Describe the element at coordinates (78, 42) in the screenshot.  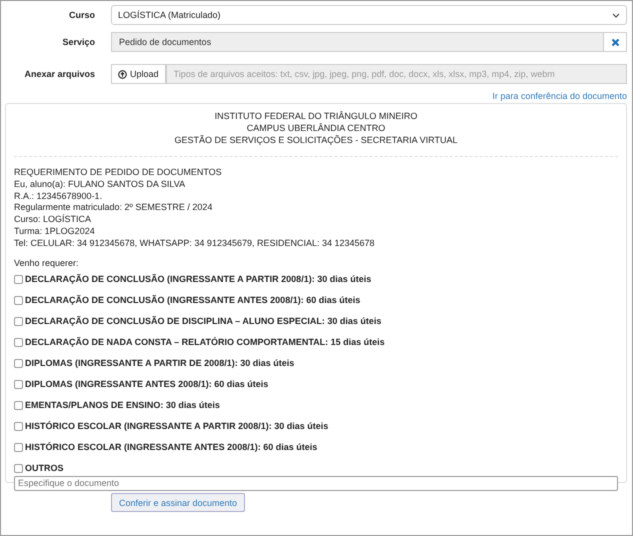
I see `field-label: Serviço` at that location.